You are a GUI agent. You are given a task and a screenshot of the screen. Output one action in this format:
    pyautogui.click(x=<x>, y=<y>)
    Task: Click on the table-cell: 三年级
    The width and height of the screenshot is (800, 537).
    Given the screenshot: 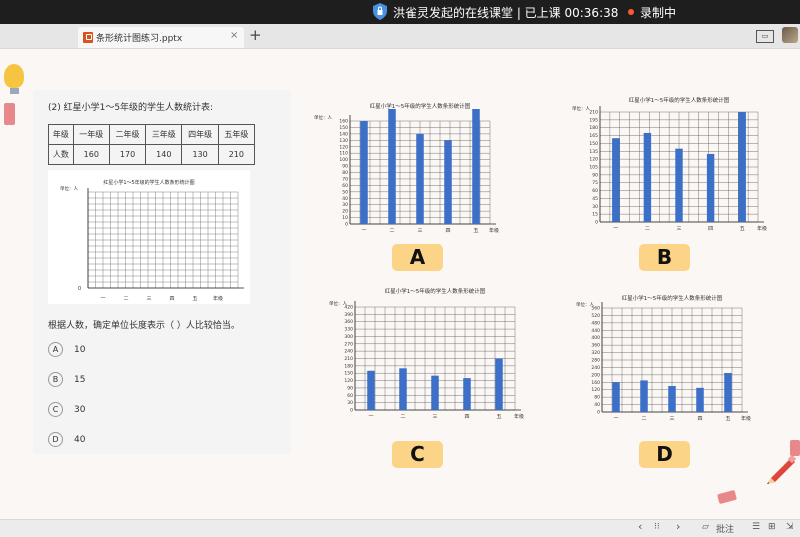 What is the action you would take?
    pyautogui.click(x=164, y=134)
    